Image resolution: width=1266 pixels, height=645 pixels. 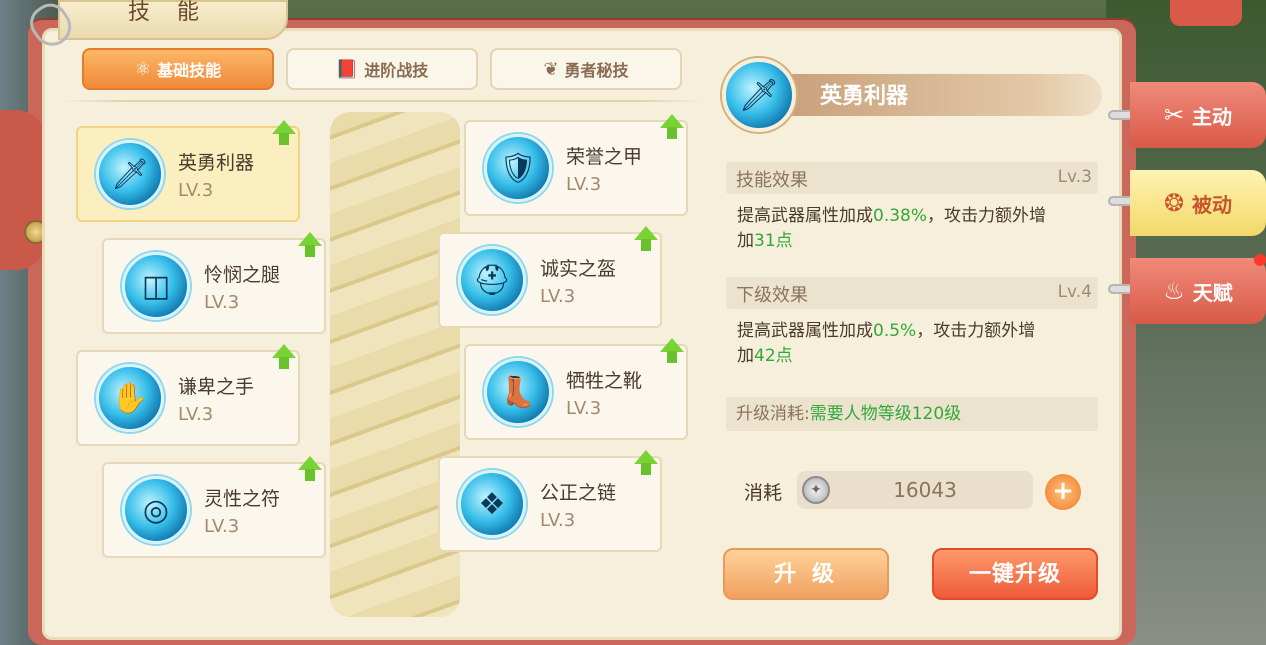 I want to click on boots-icon: 👢, so click(x=518, y=392).